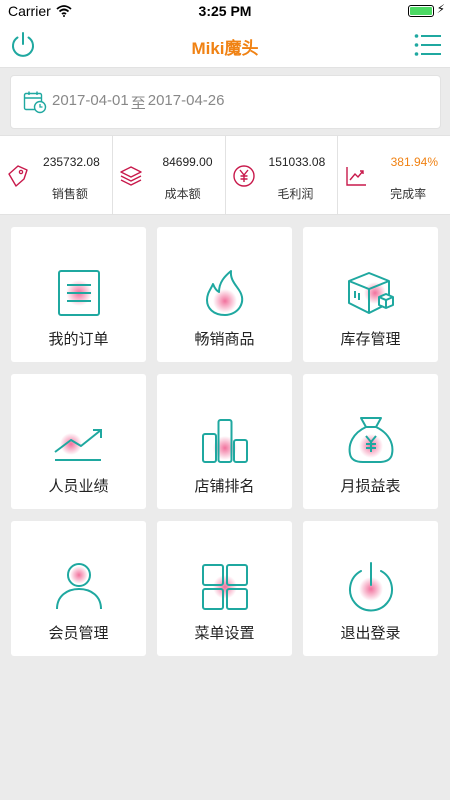  Describe the element at coordinates (408, 194) in the screenshot. I see `stat-label: 完成率` at that location.